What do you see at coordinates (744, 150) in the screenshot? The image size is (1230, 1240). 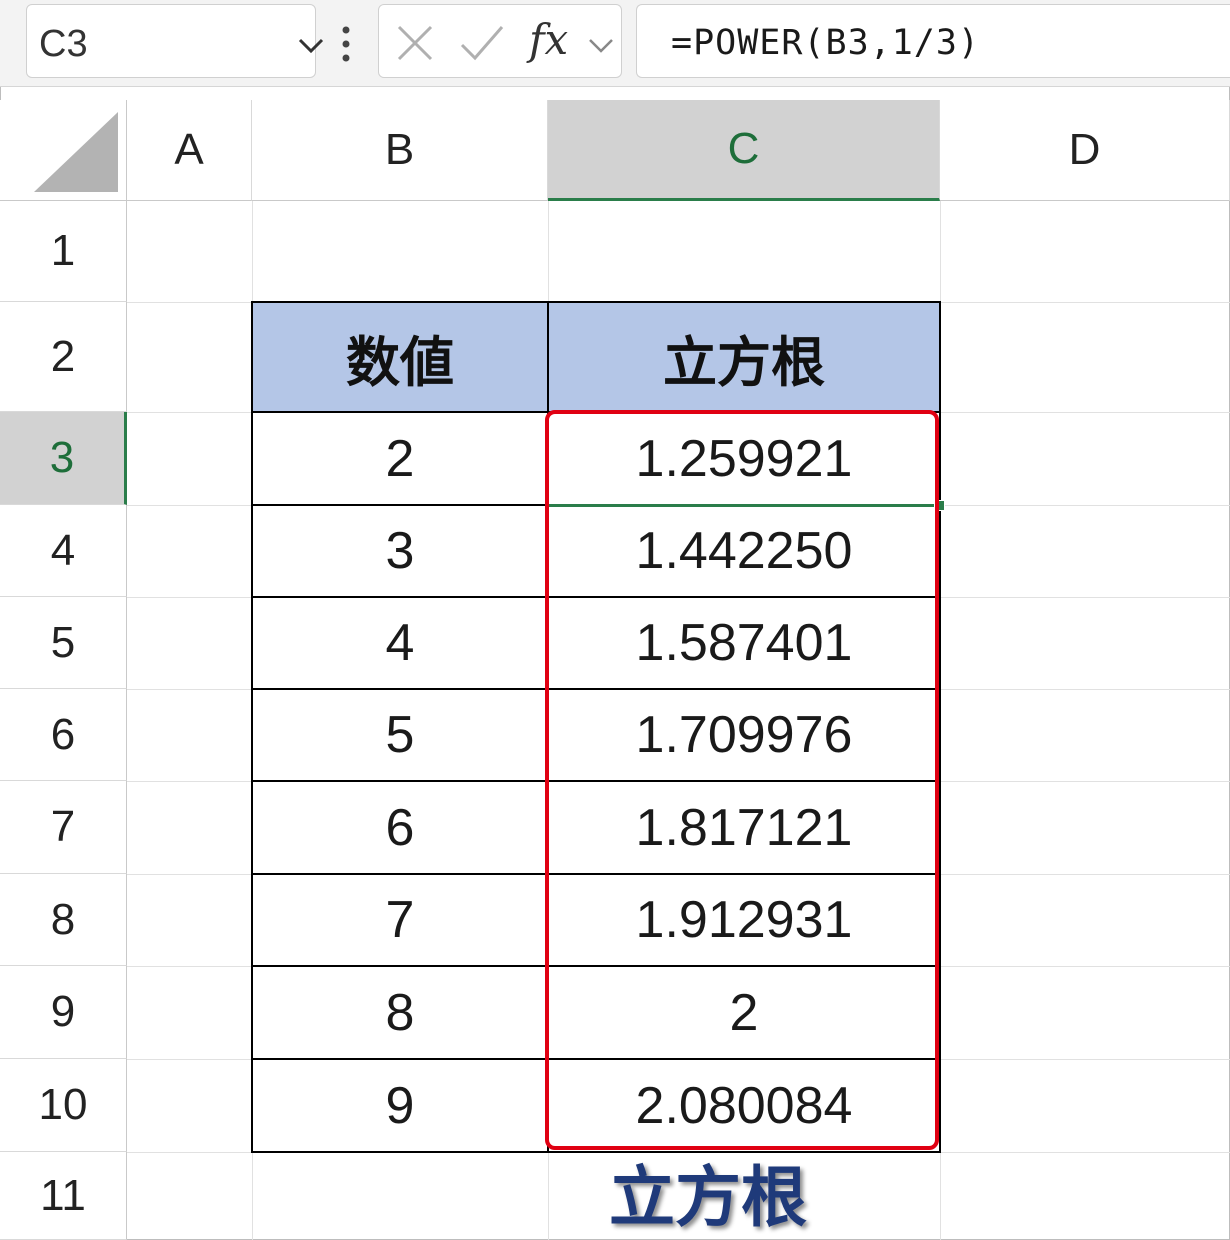 I see `column-header-c: C` at bounding box center [744, 150].